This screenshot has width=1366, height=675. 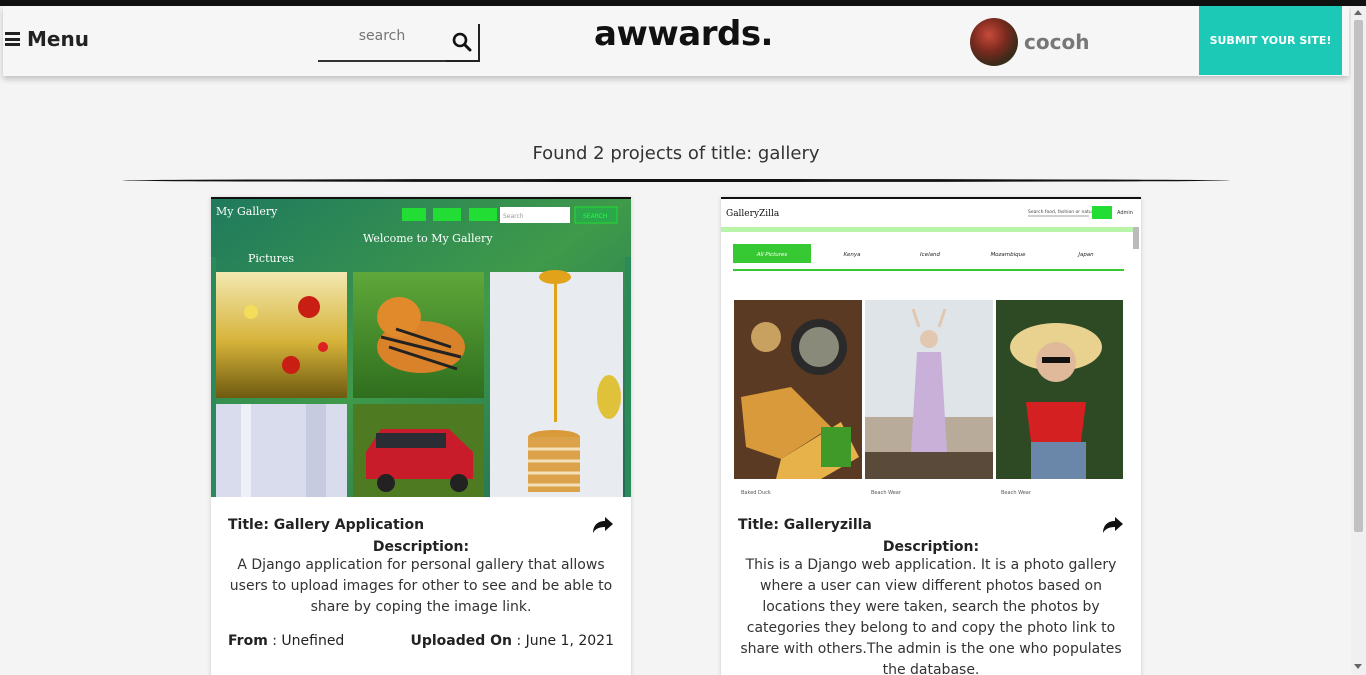 What do you see at coordinates (1008, 255) in the screenshot?
I see `screenshot-tab-mozambique: Mozambique` at bounding box center [1008, 255].